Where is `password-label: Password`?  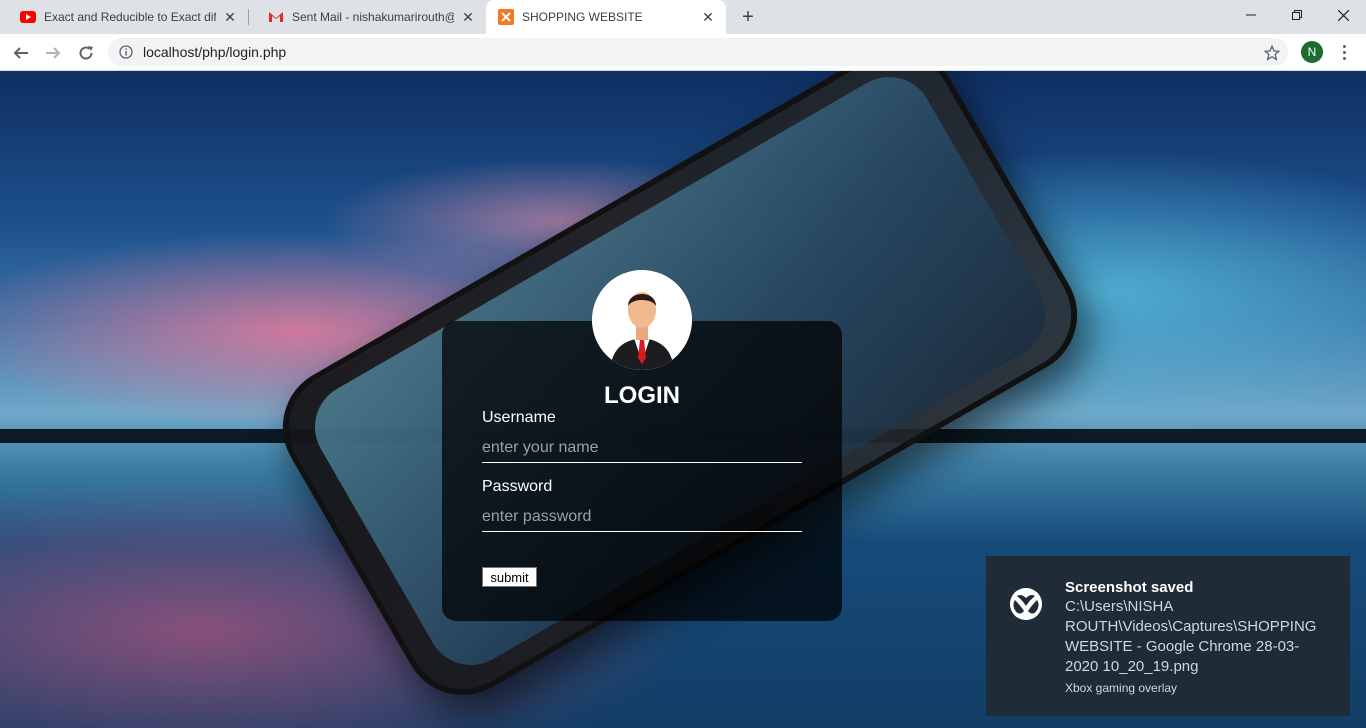 password-label: Password is located at coordinates (517, 486).